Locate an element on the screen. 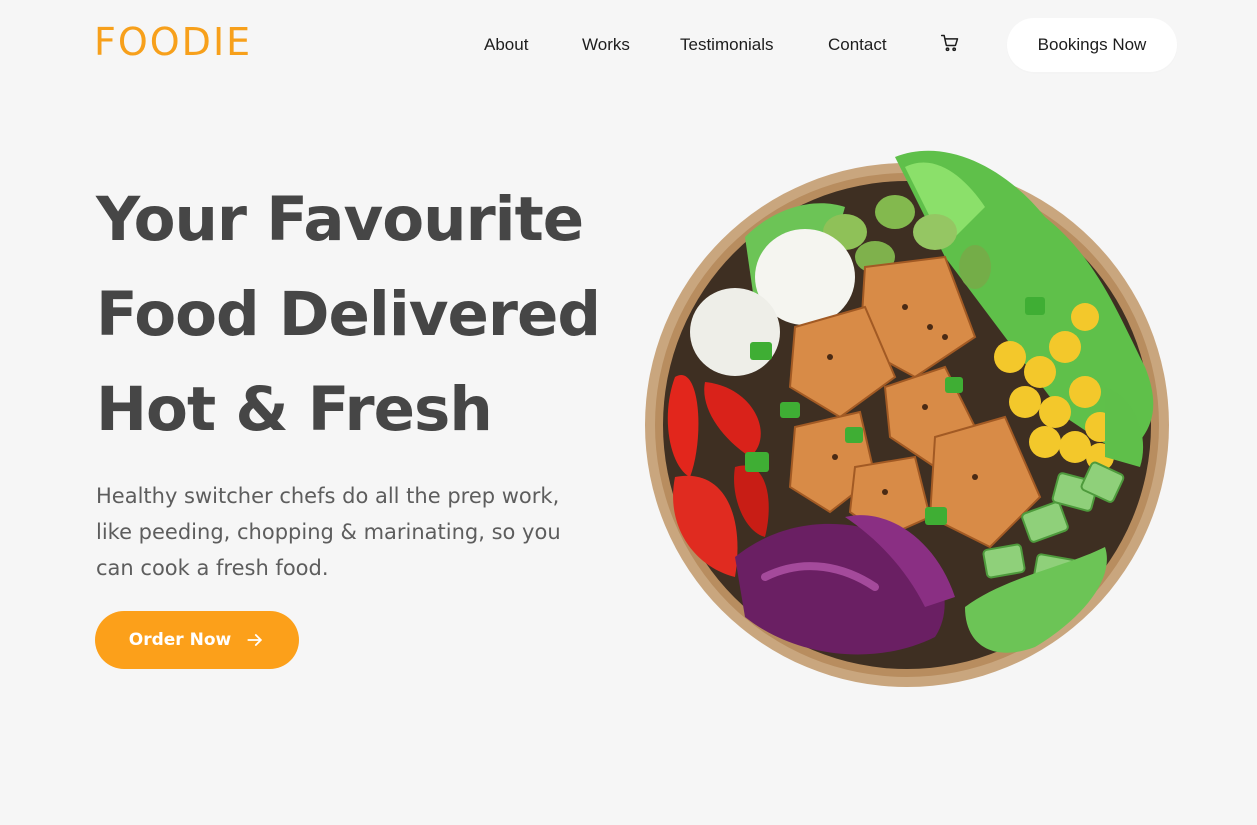 This screenshot has height=825, width=1257. hero-title-line: Your Favourite is located at coordinates (340, 219).